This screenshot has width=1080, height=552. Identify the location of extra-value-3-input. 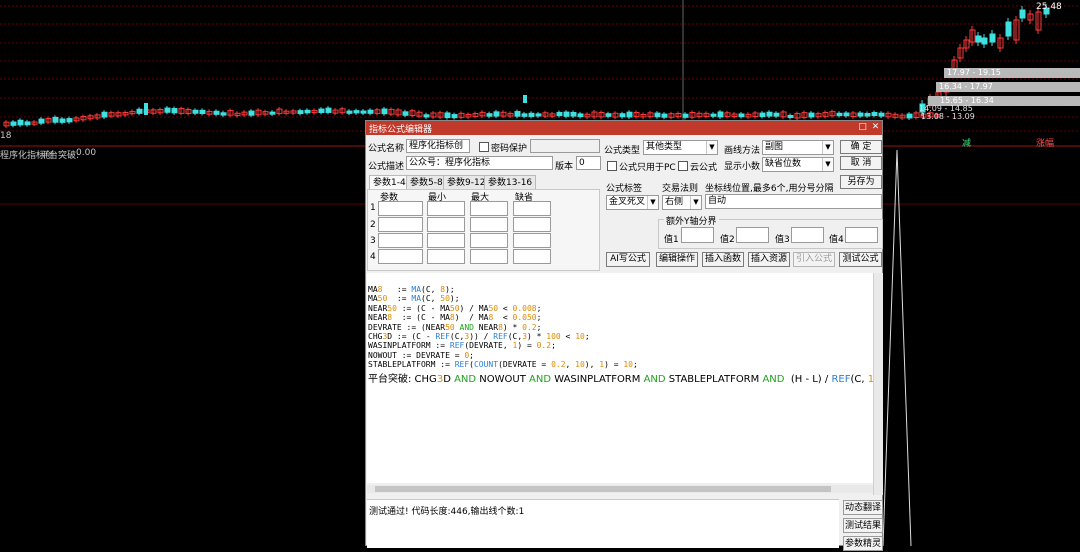
(807, 235).